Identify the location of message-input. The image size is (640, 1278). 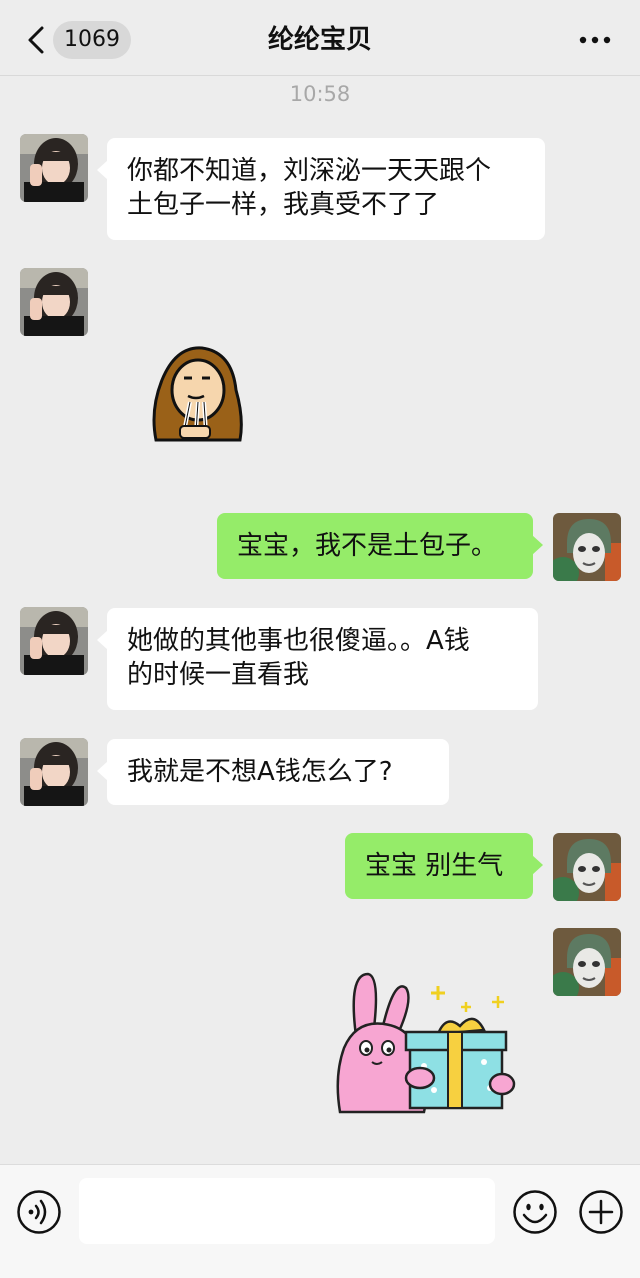
(287, 1211).